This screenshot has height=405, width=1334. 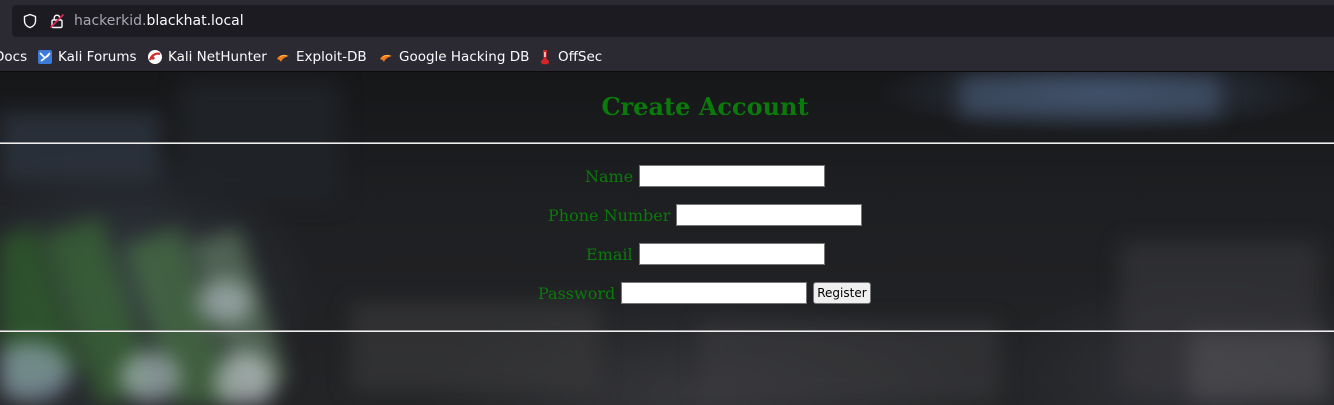 I want to click on bookmark-google-hacking-db: Google Hacking DB, so click(x=453, y=57).